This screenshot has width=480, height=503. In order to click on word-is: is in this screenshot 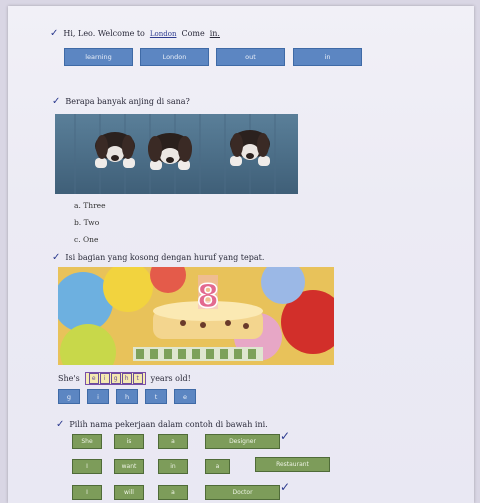, I will do `click(129, 441)`.